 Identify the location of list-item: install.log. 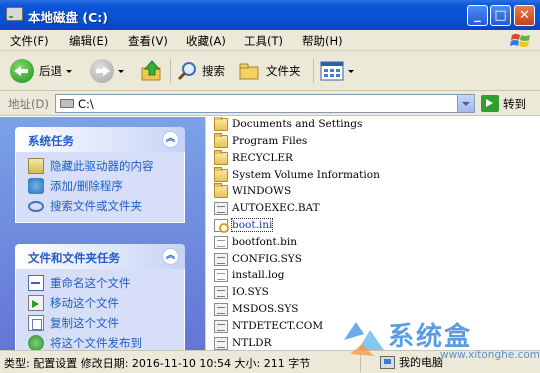
(249, 275).